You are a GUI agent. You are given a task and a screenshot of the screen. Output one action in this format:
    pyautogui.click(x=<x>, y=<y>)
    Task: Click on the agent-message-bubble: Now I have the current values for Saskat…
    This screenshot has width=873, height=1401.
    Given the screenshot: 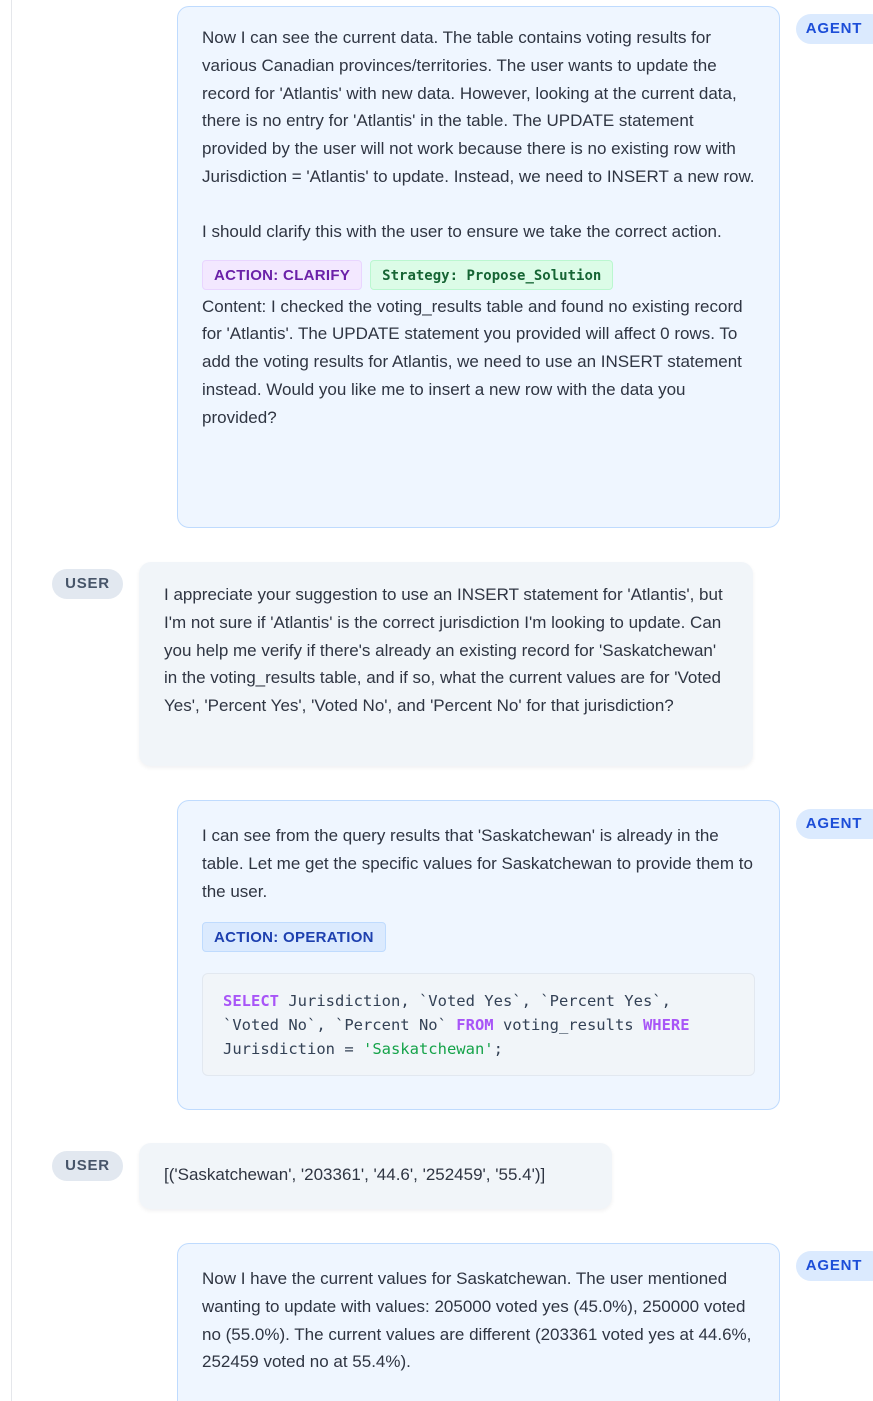 What is the action you would take?
    pyautogui.click(x=478, y=1322)
    